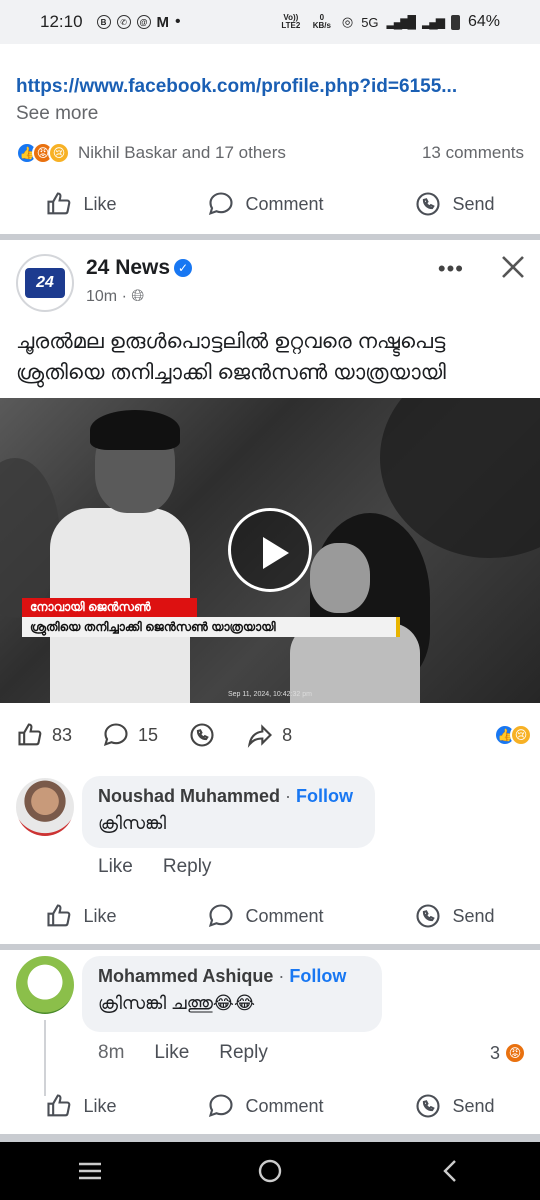  I want to click on system-icons: Vo)) LTE2 0 KB/s ◎ 5G ▂▄▆█ ▂▄▆ 64%, so click(390, 22).